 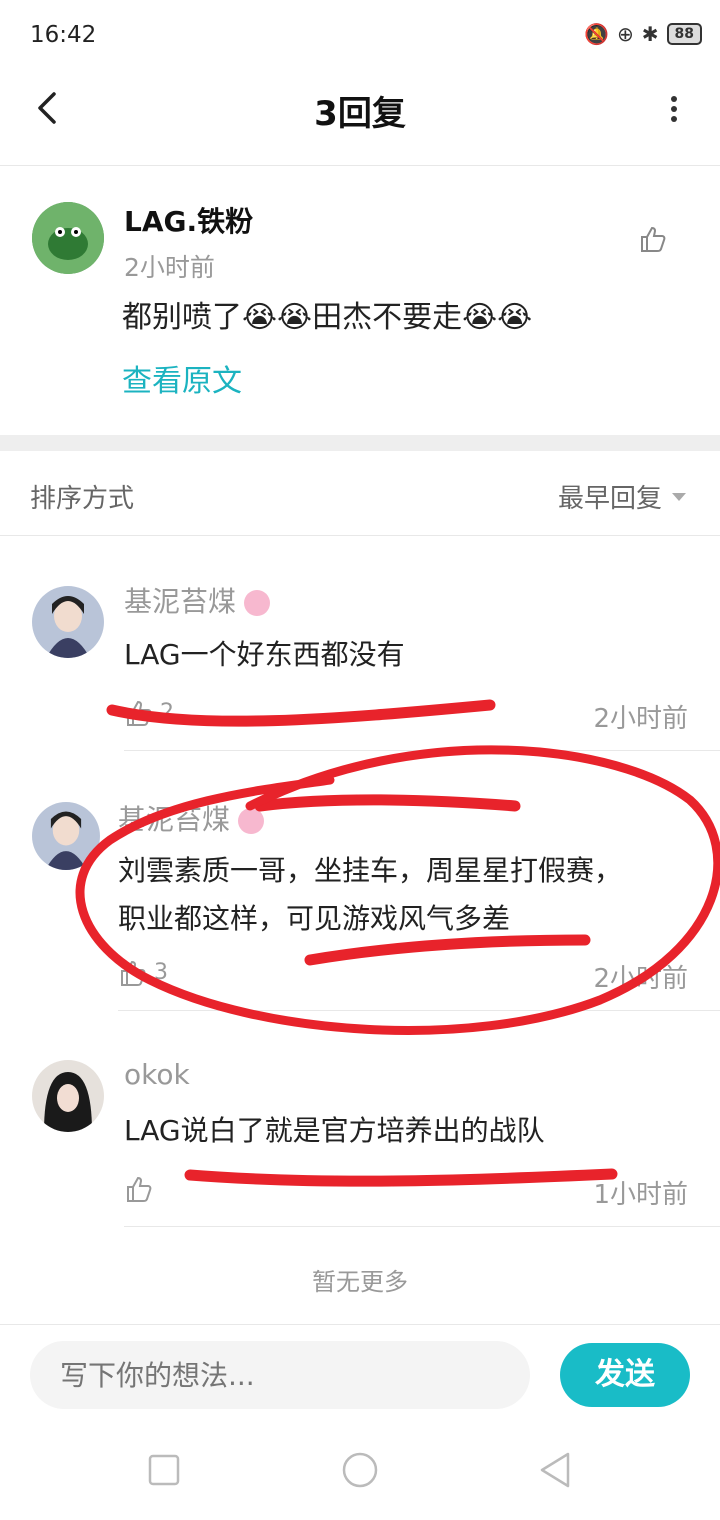 I want to click on like-count: 3, so click(x=161, y=972).